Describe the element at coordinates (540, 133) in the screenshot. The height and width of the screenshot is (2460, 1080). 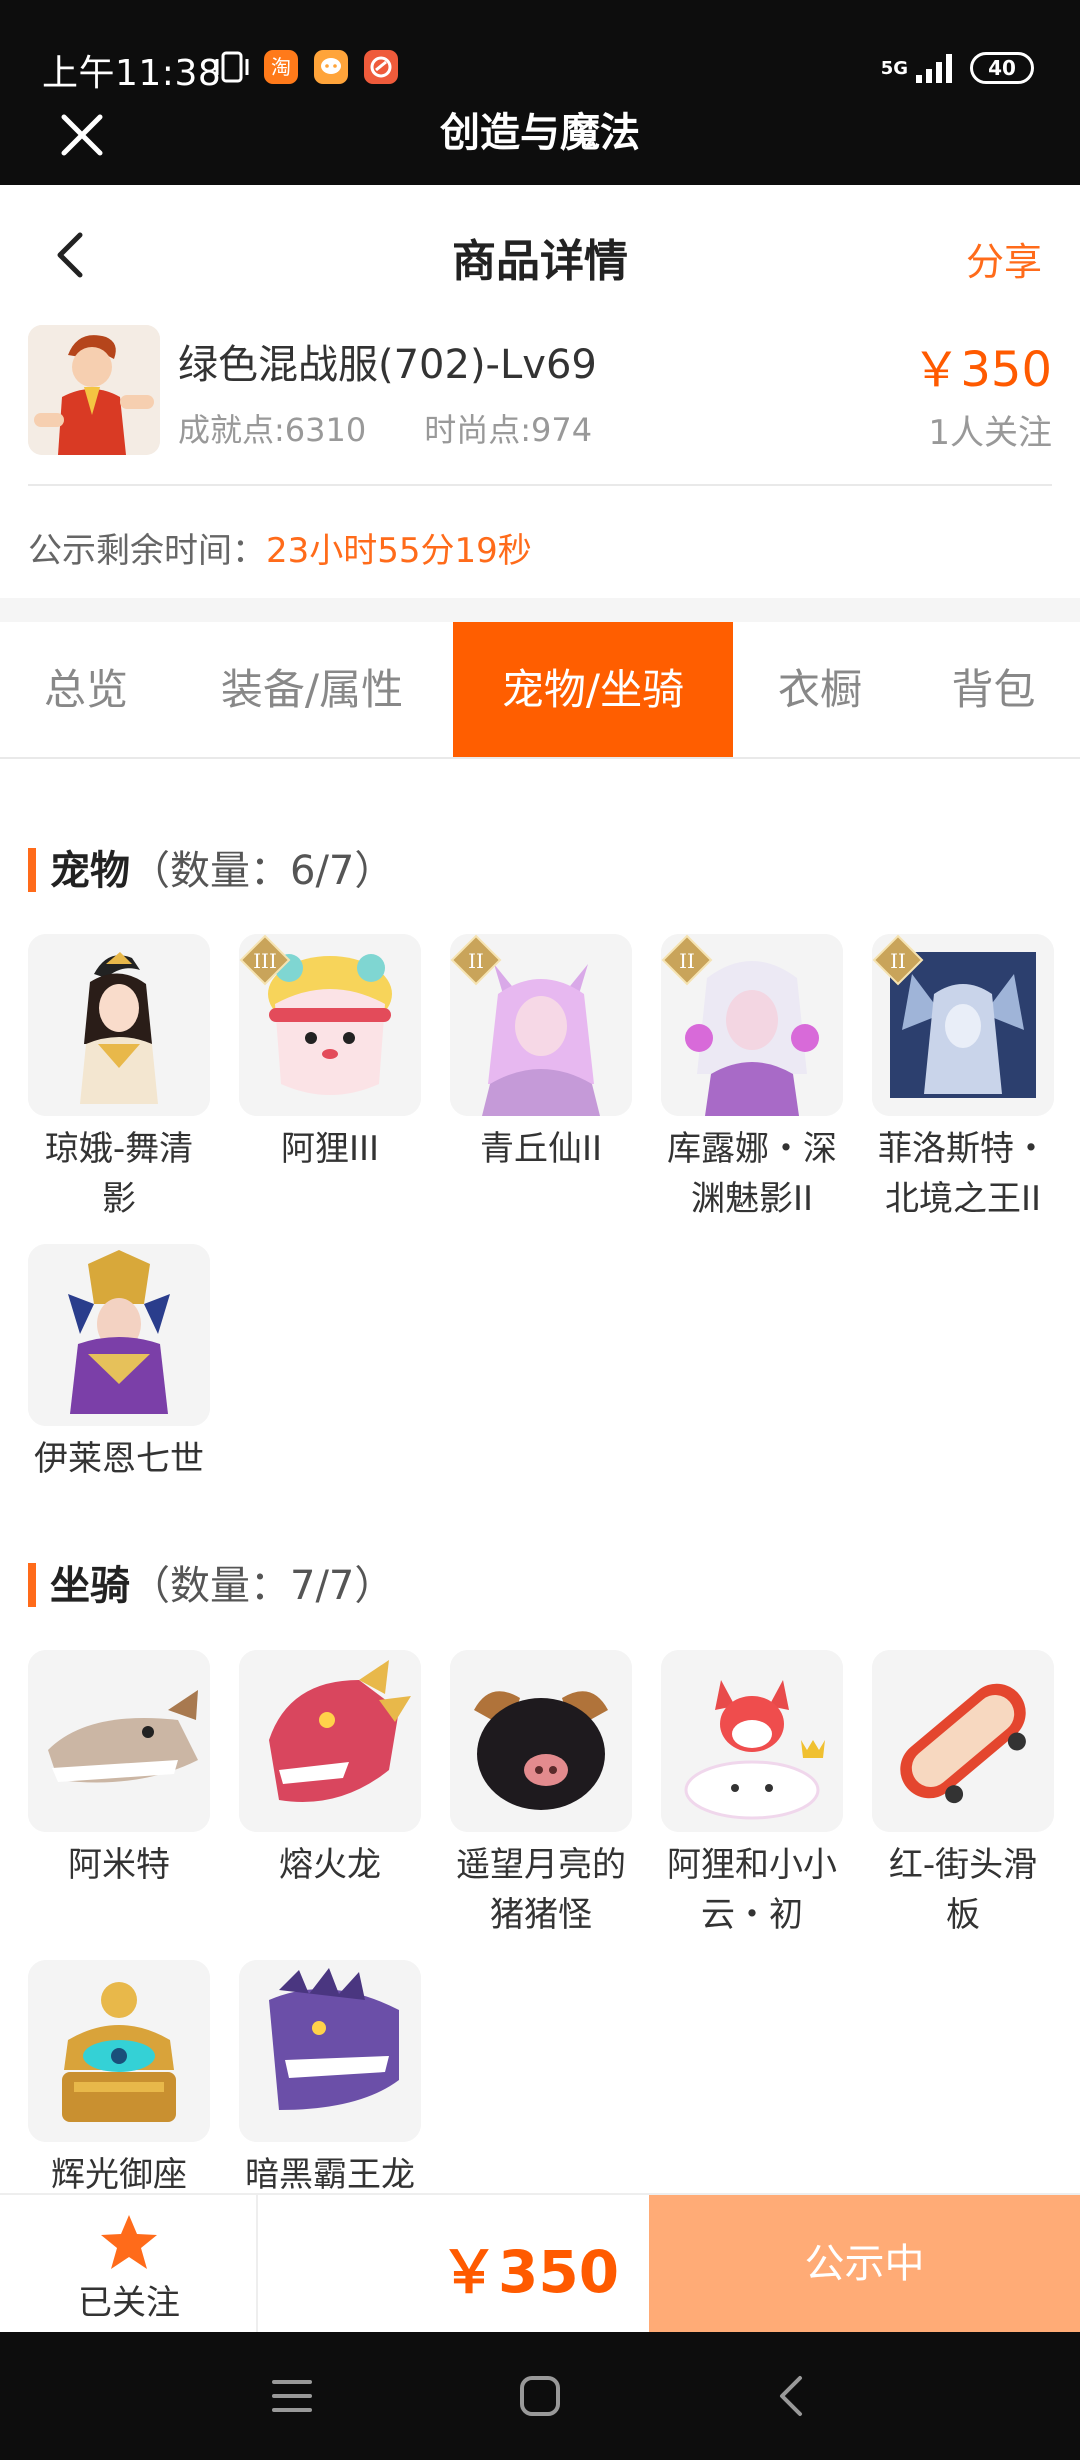
I see `webview-title: 创造与魔法` at that location.